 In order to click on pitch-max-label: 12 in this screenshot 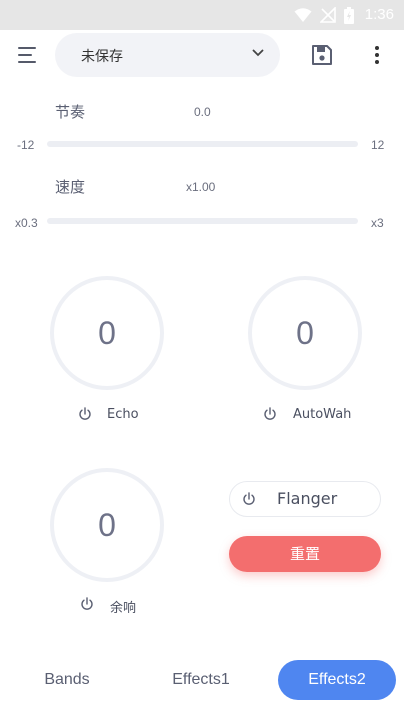, I will do `click(378, 145)`.